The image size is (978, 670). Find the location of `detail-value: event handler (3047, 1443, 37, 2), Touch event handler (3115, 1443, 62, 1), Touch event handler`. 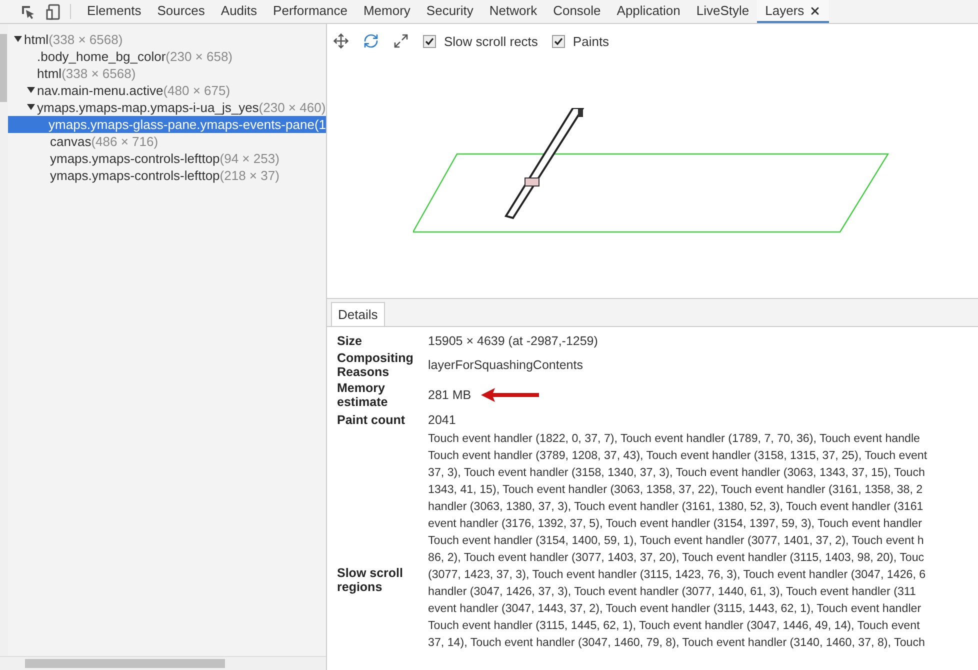

detail-value: event handler (3047, 1443, 37, 2), Touch event handler (3115, 1443, 62, 1), Touch event handler is located at coordinates (675, 609).